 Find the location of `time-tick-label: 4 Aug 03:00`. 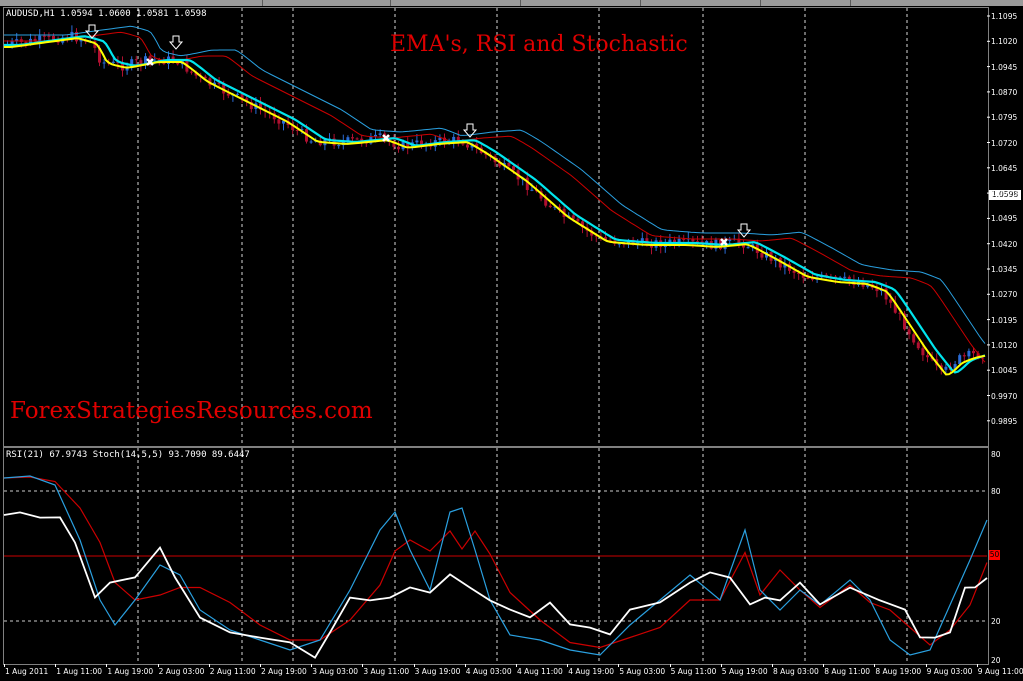

time-tick-label: 4 Aug 03:00 is located at coordinates (488, 671).